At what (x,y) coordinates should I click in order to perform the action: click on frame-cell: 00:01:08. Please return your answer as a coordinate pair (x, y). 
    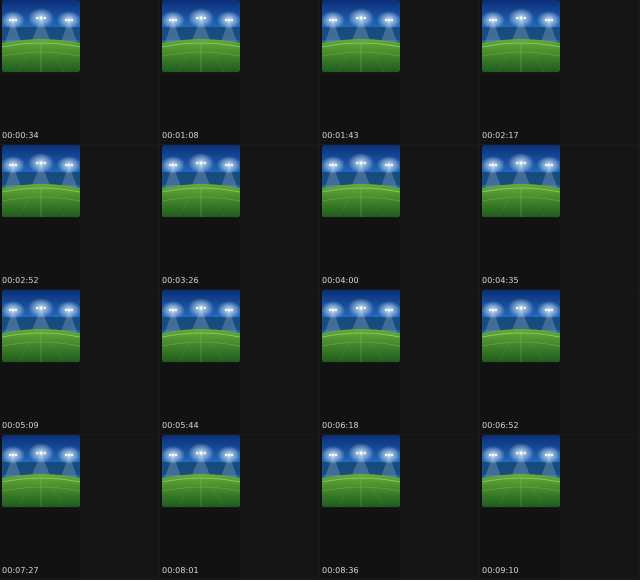
    Looking at the image, I should click on (240, 72).